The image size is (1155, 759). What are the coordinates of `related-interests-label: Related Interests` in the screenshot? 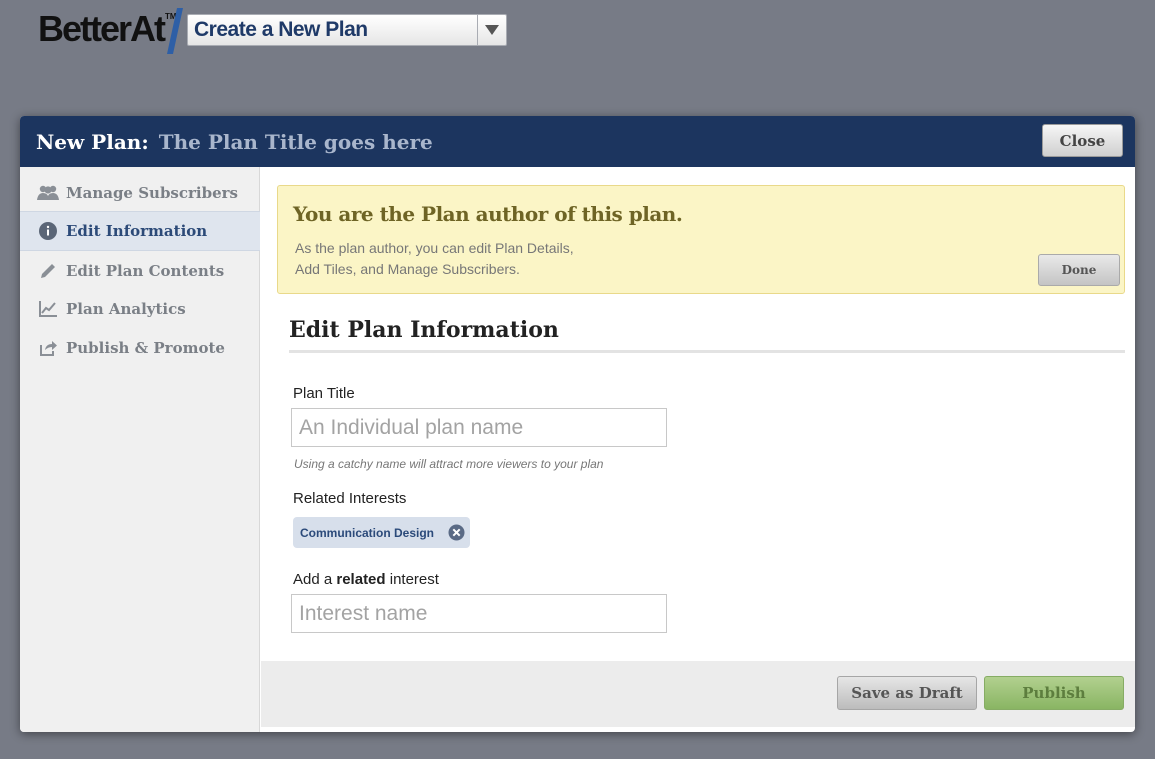 It's located at (350, 498).